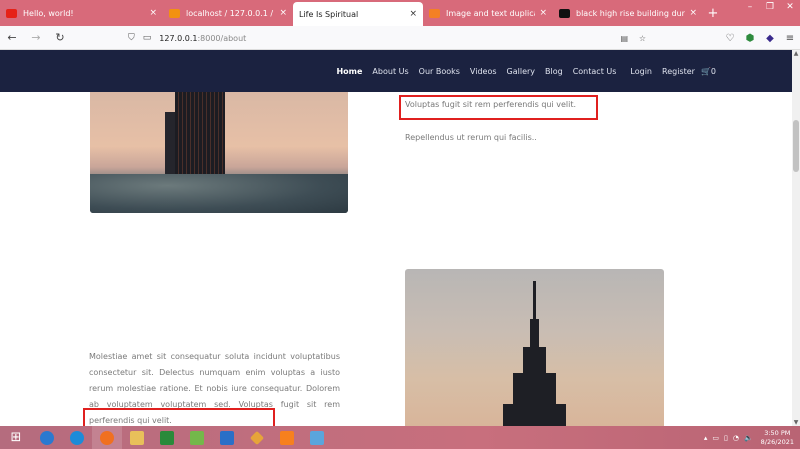 The width and height of the screenshot is (800, 449). Describe the element at coordinates (222, 38) in the screenshot. I see `url-path: :8000/about` at that location.